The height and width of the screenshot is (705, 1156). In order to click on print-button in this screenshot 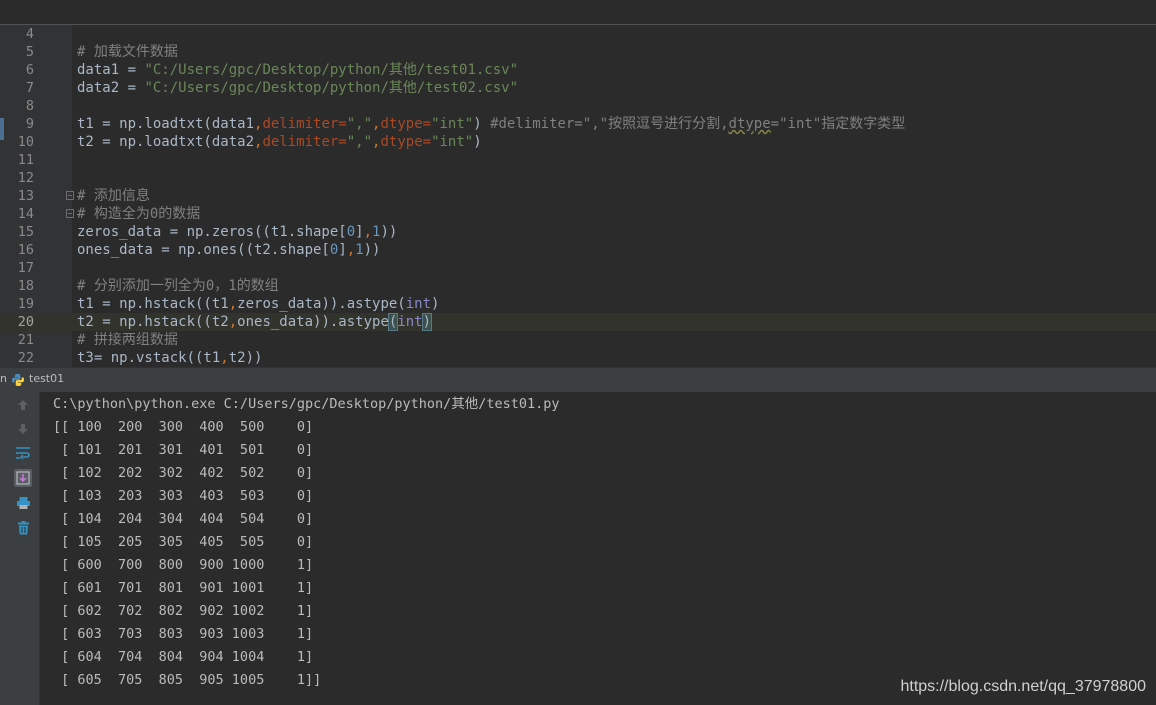, I will do `click(23, 503)`.